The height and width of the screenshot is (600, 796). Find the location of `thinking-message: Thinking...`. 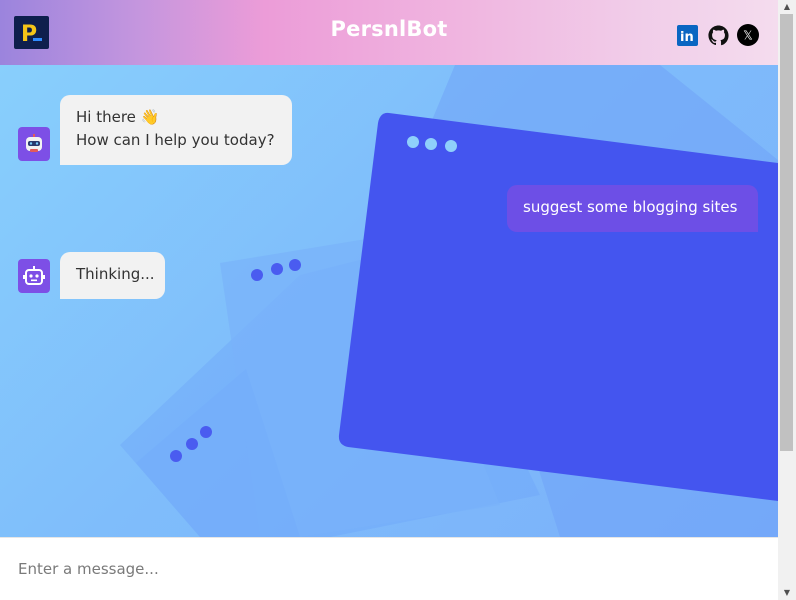

thinking-message: Thinking... is located at coordinates (112, 275).